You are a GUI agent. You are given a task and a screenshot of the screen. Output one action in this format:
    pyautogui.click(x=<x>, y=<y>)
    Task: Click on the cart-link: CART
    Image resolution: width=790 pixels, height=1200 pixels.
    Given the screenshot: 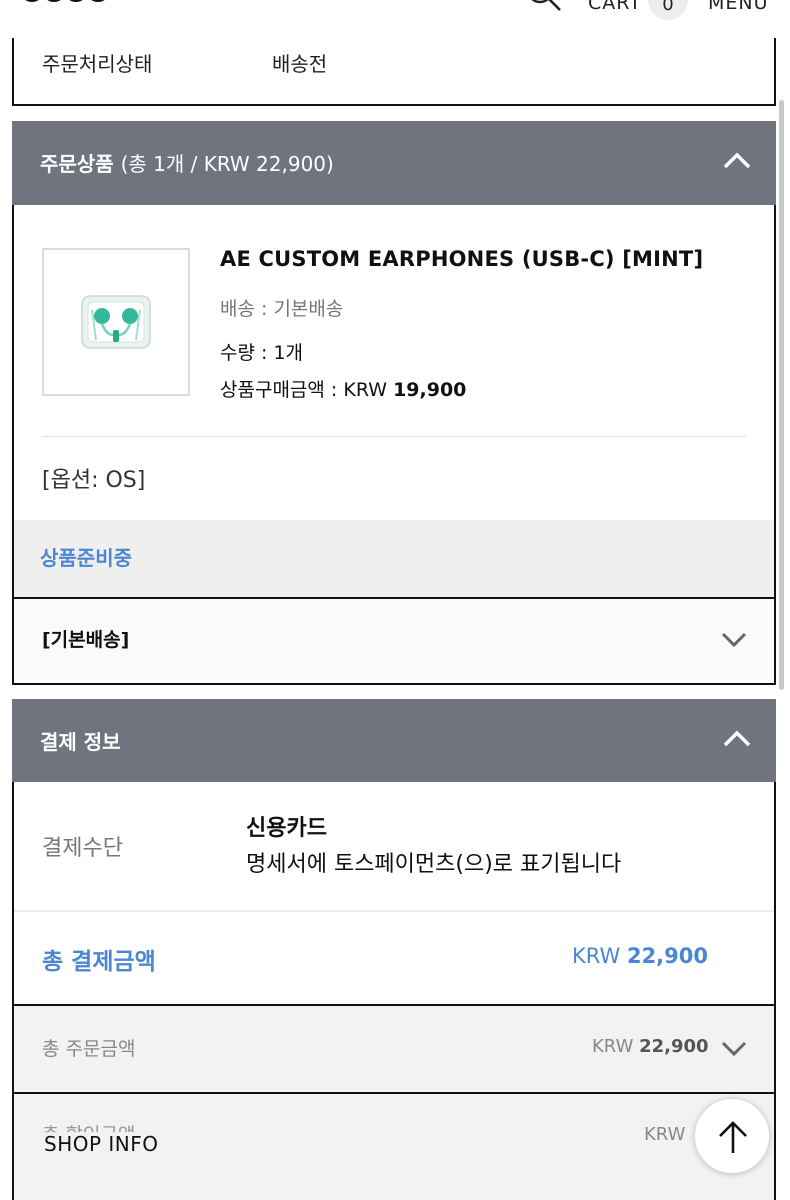 What is the action you would take?
    pyautogui.click(x=615, y=7)
    